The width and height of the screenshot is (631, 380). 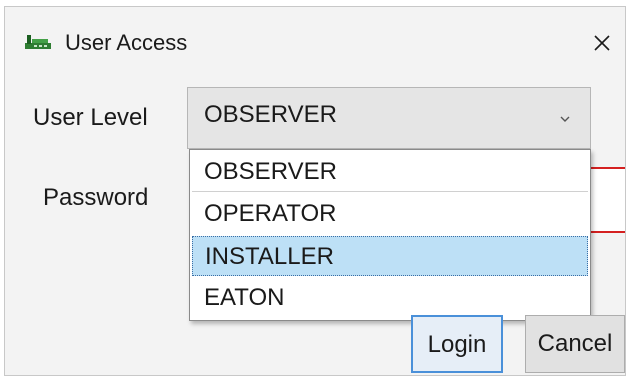 What do you see at coordinates (270, 114) in the screenshot?
I see `user-level-selected-value: OBSERVER` at bounding box center [270, 114].